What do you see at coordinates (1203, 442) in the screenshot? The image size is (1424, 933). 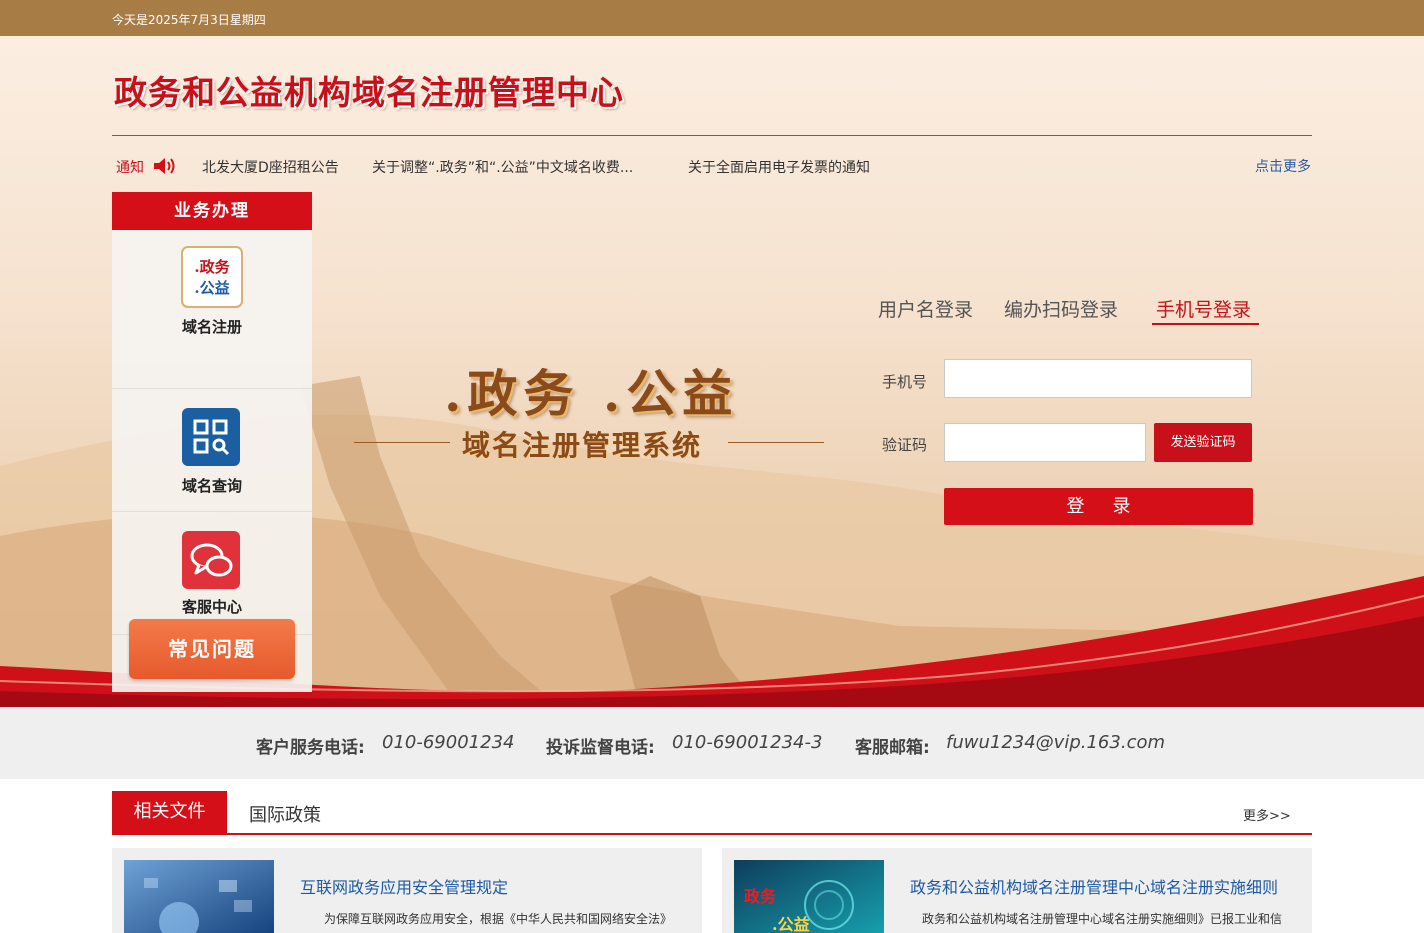 I see `send-code-button: 发送验证码` at bounding box center [1203, 442].